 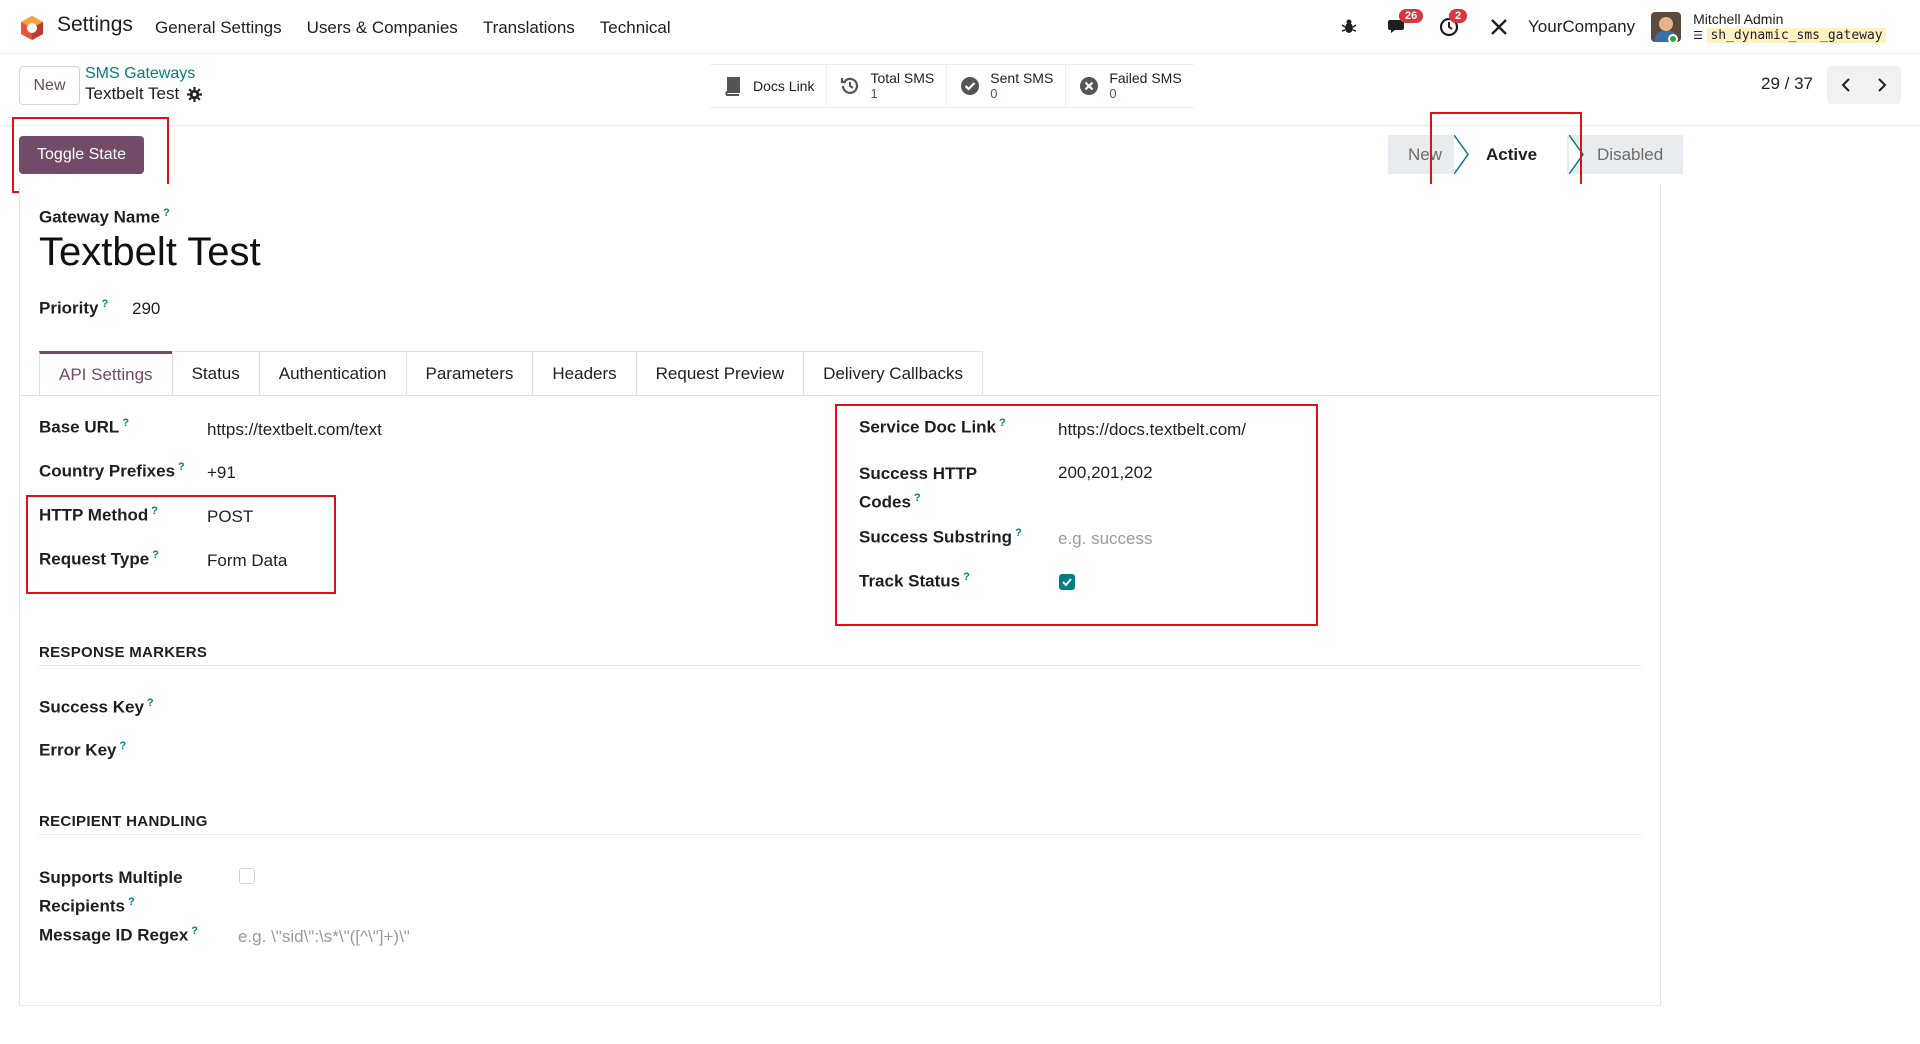 I want to click on tab-divider, so click(x=840, y=395).